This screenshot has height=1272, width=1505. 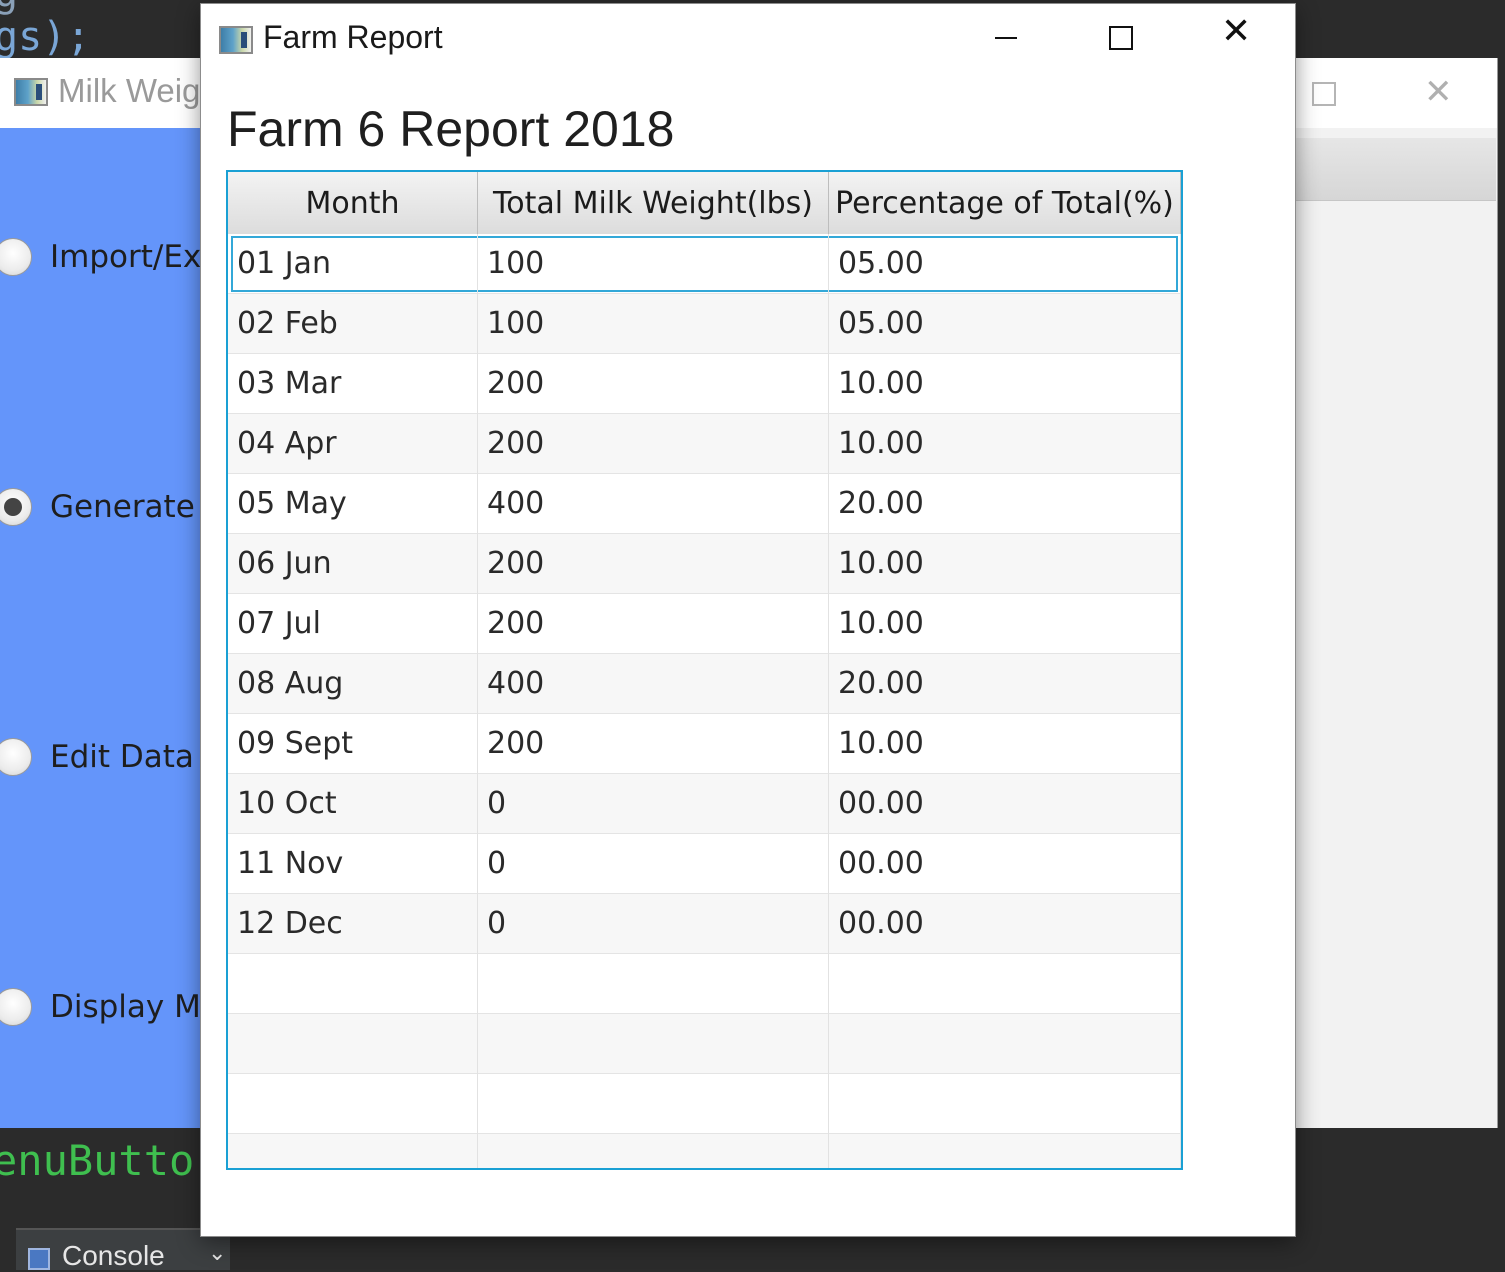 What do you see at coordinates (353, 804) in the screenshot?
I see `cell-month: 10 Oct` at bounding box center [353, 804].